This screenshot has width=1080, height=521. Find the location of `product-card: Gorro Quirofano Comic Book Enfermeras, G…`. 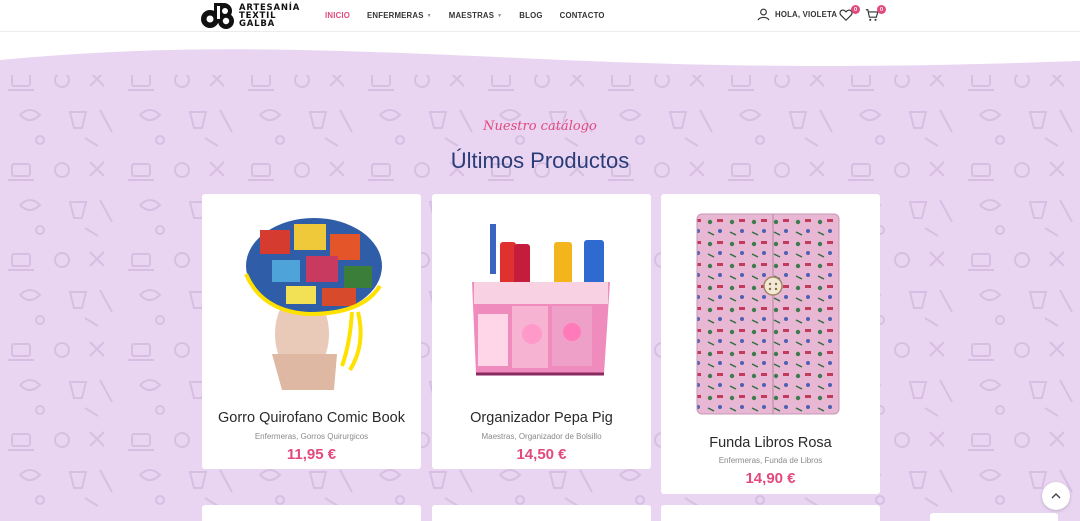

product-card: Gorro Quirofano Comic Book Enfermeras, G… is located at coordinates (311, 331).